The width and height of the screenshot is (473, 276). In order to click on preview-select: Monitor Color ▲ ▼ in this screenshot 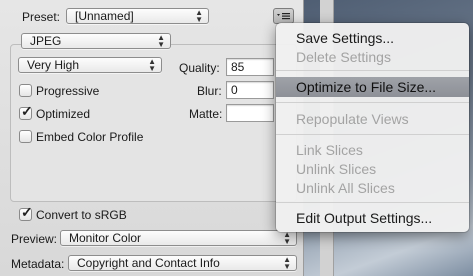, I will do `click(178, 238)`.